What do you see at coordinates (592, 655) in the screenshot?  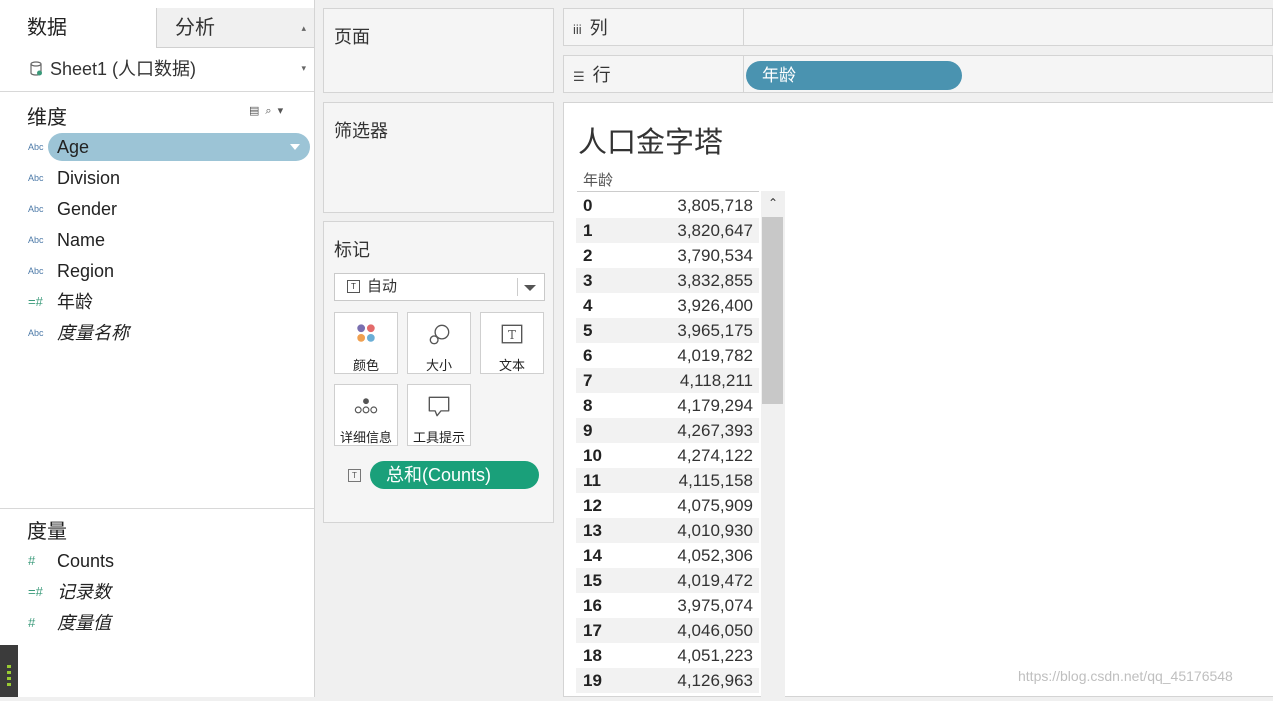 I see `age-cell: 18` at bounding box center [592, 655].